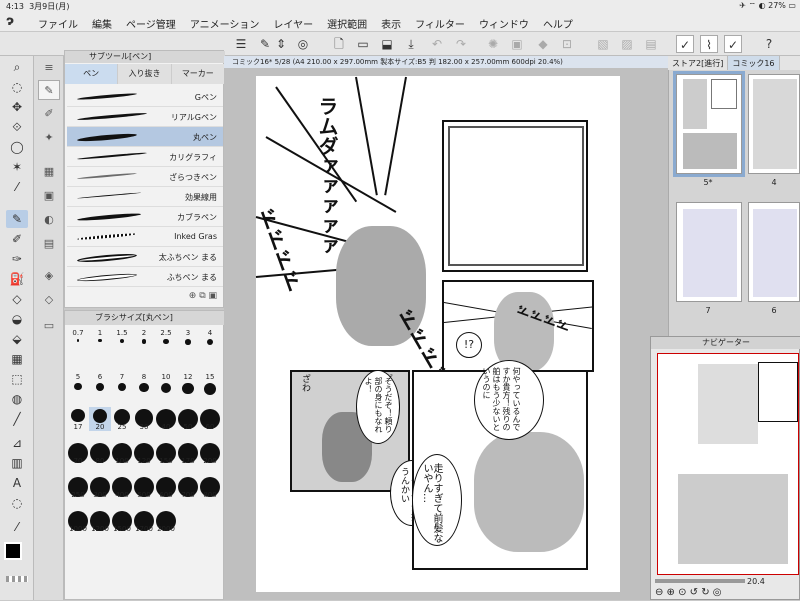 The width and height of the screenshot is (800, 601). Describe the element at coordinates (188, 419) in the screenshot. I see `brush-size-option: 50` at that location.